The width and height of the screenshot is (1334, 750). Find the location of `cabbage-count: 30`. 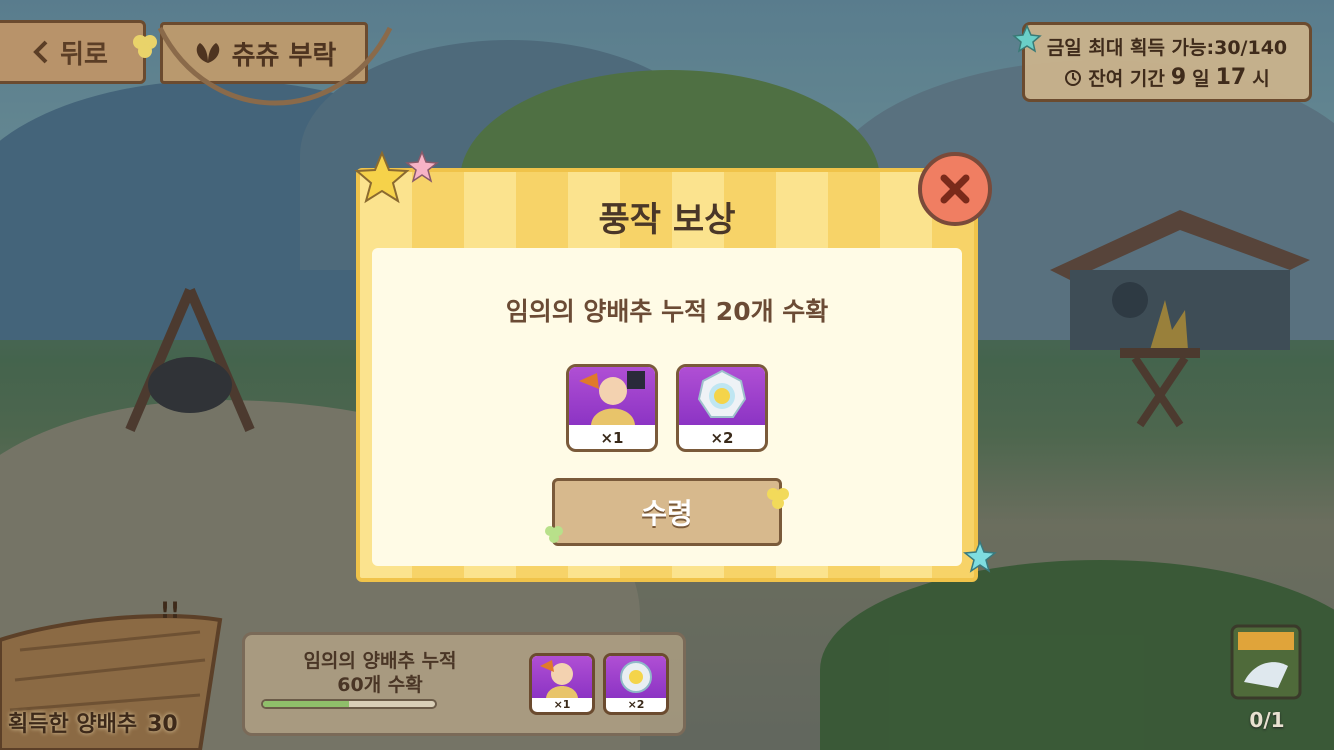

cabbage-count: 30 is located at coordinates (162, 724).